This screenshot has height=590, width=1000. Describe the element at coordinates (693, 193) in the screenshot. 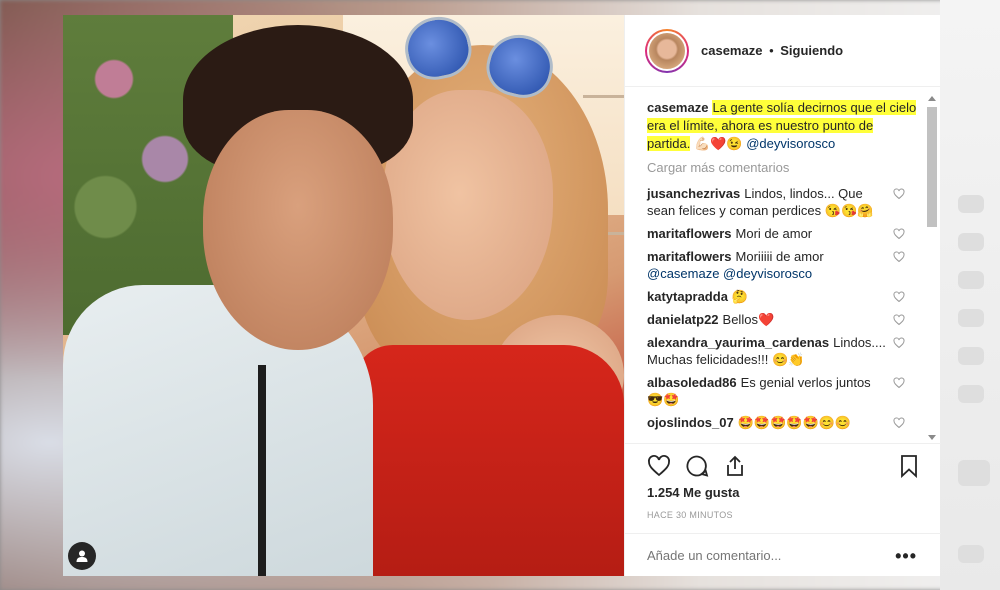

I see `comment-username: jusanchezrivas` at that location.